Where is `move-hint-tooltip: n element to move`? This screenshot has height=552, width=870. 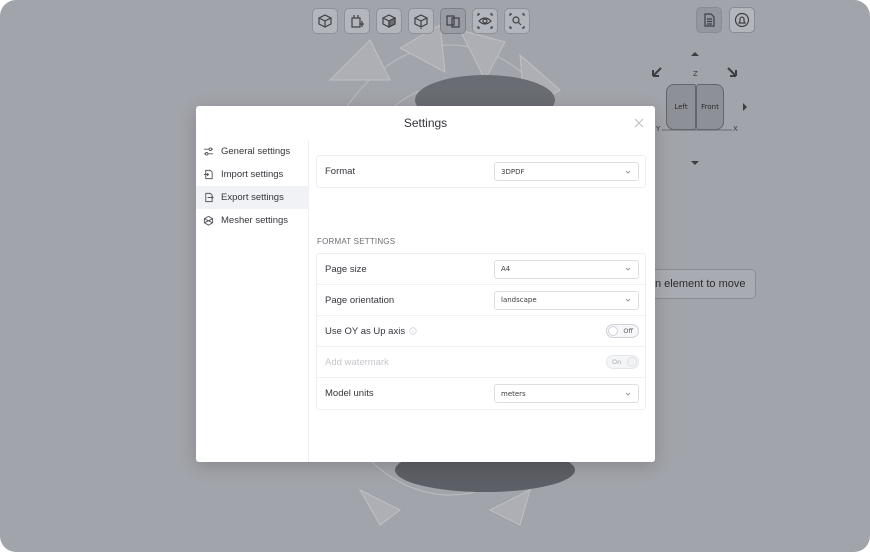
move-hint-tooltip: n element to move is located at coordinates (699, 284).